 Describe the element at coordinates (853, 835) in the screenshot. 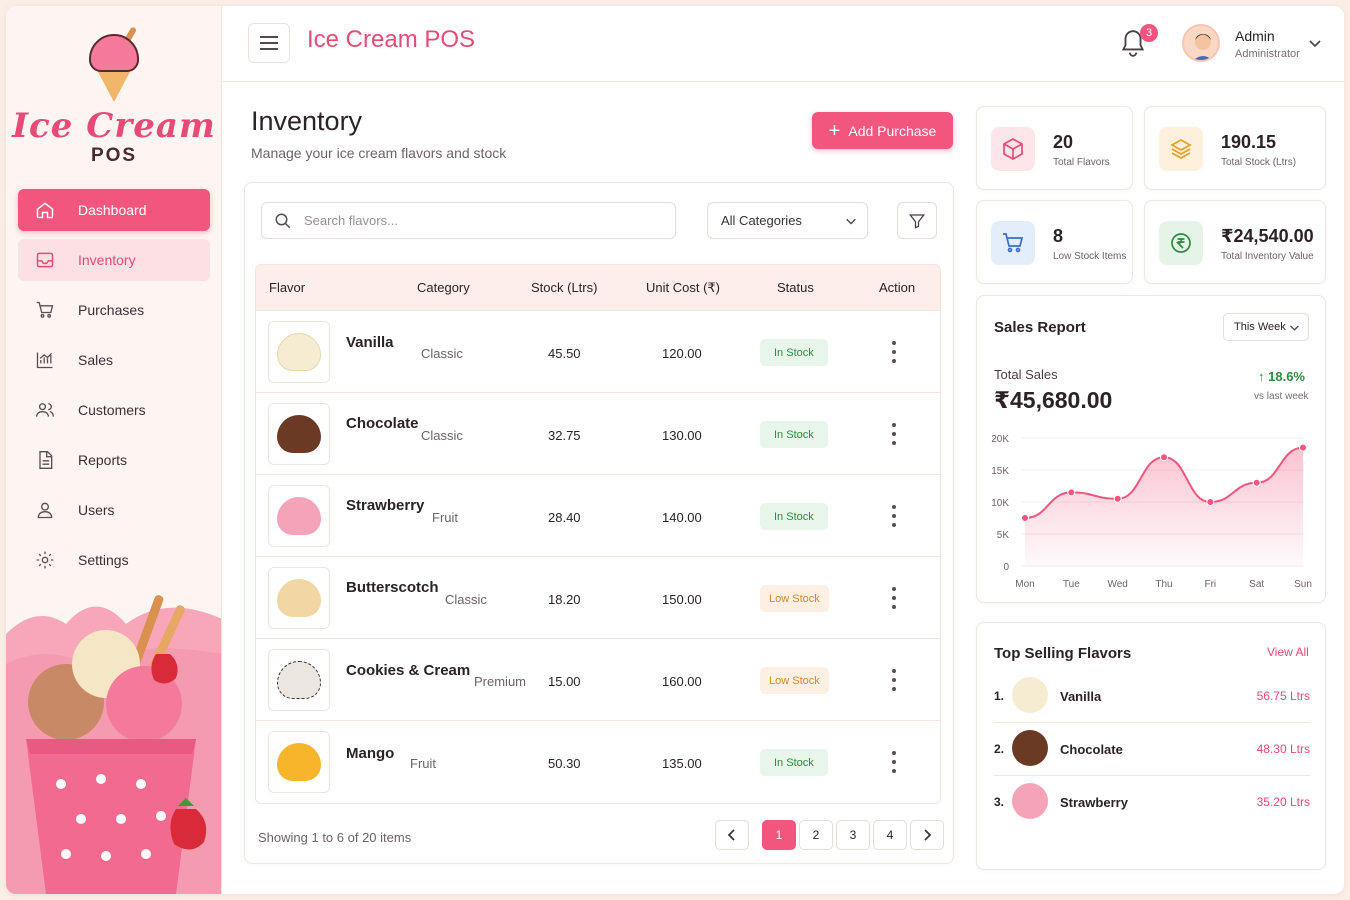

I see `page-button-3: 3` at that location.